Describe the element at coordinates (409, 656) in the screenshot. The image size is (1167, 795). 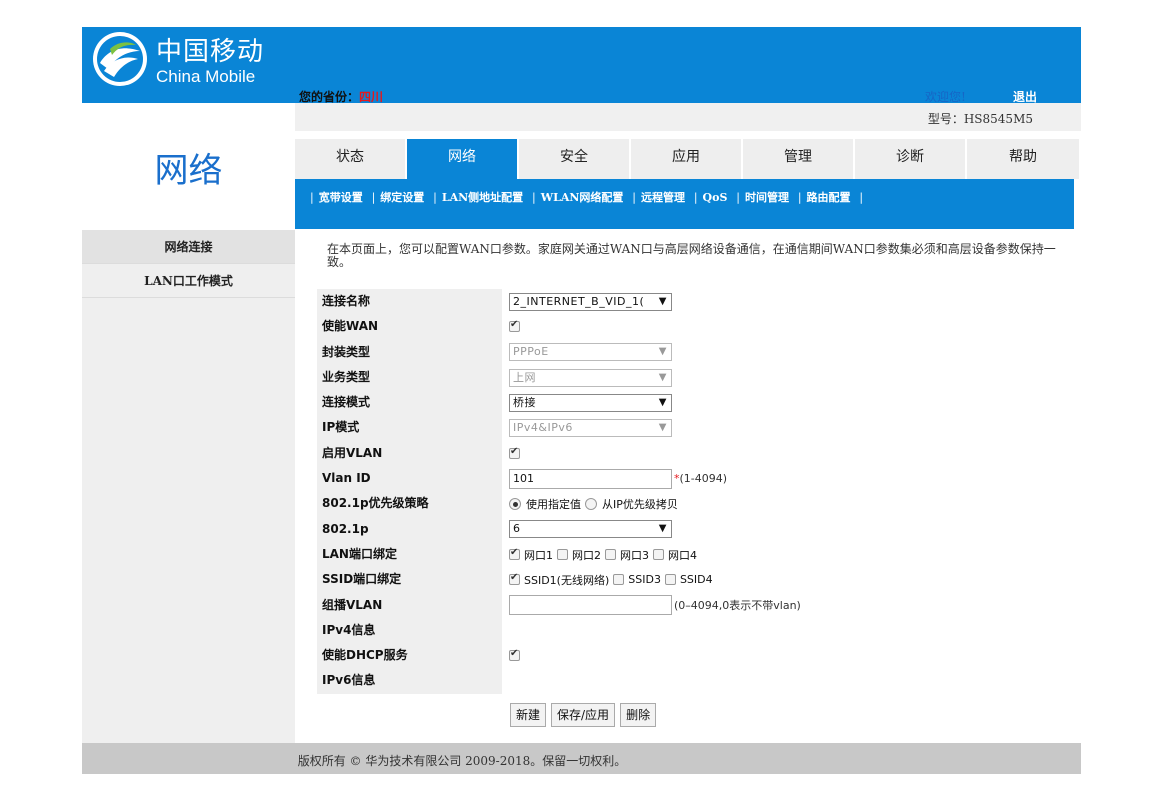
I see `enable-dhcp-label: 使能DHCP服务` at that location.